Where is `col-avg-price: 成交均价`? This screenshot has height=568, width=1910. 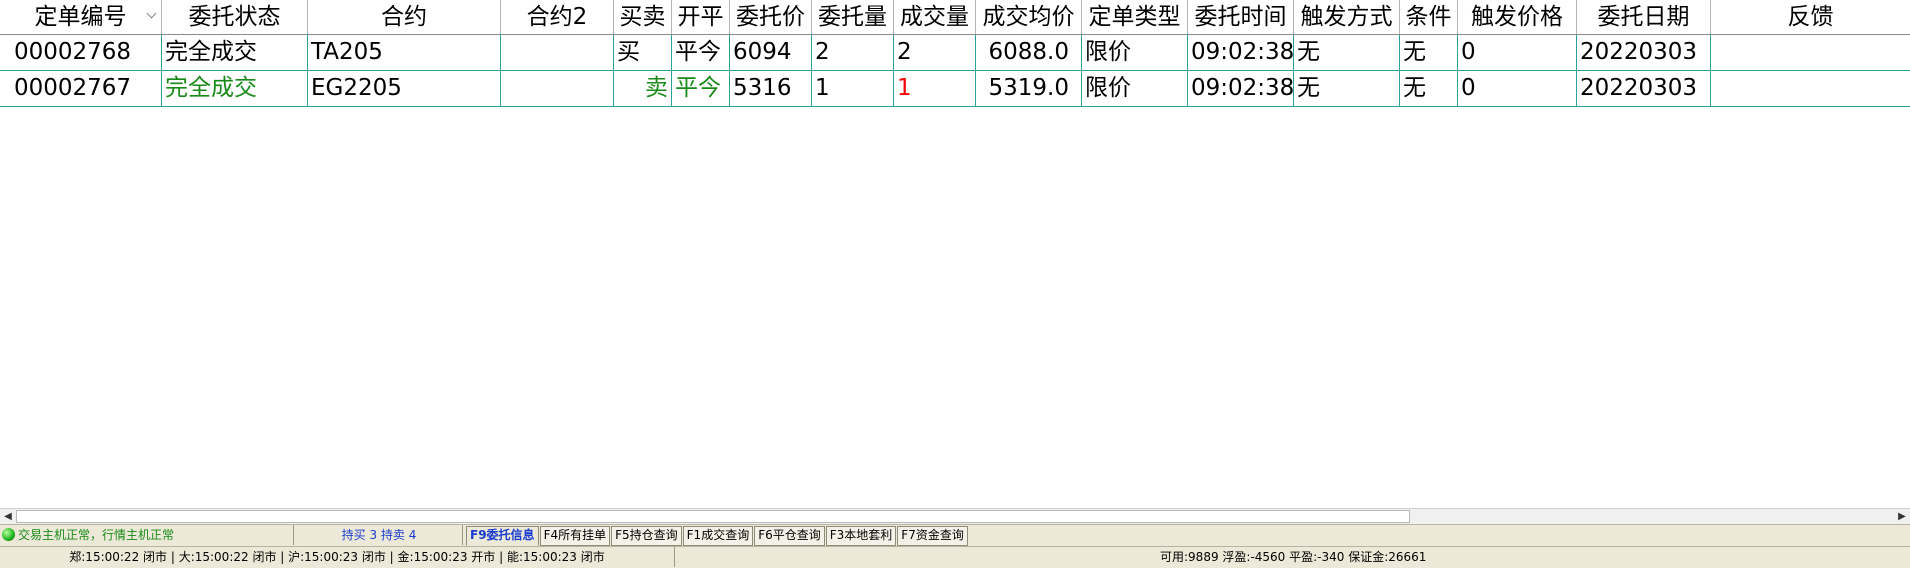 col-avg-price: 成交均价 is located at coordinates (1029, 17).